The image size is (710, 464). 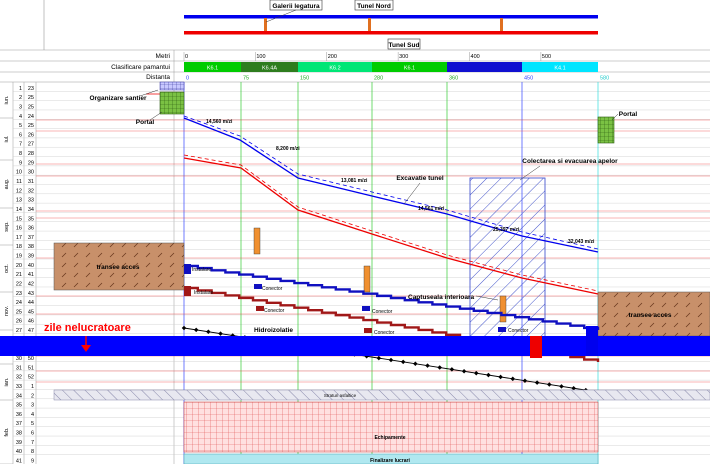 I want to click on distanta-tick: 75, so click(x=246, y=79).